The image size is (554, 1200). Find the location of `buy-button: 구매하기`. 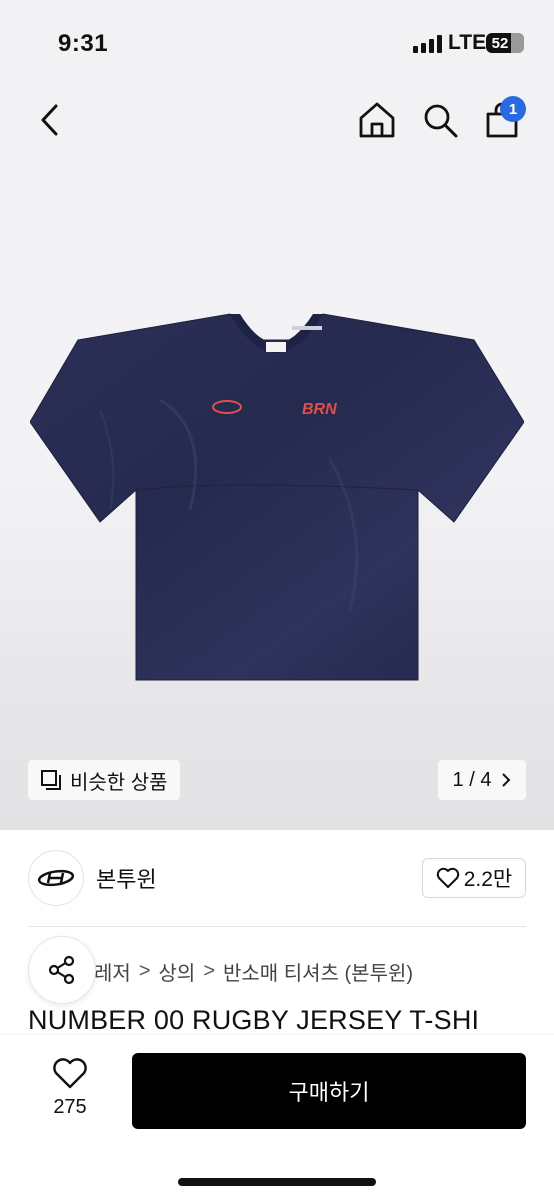

buy-button: 구매하기 is located at coordinates (329, 1091).